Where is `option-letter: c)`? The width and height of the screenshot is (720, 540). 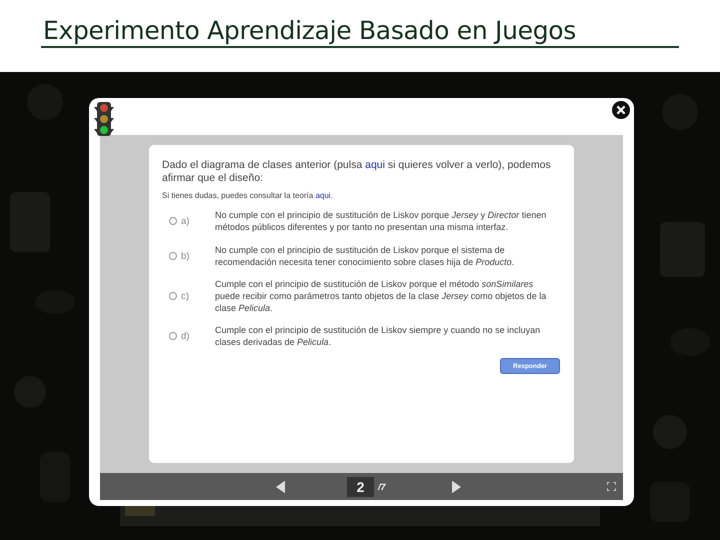
option-letter: c) is located at coordinates (185, 296).